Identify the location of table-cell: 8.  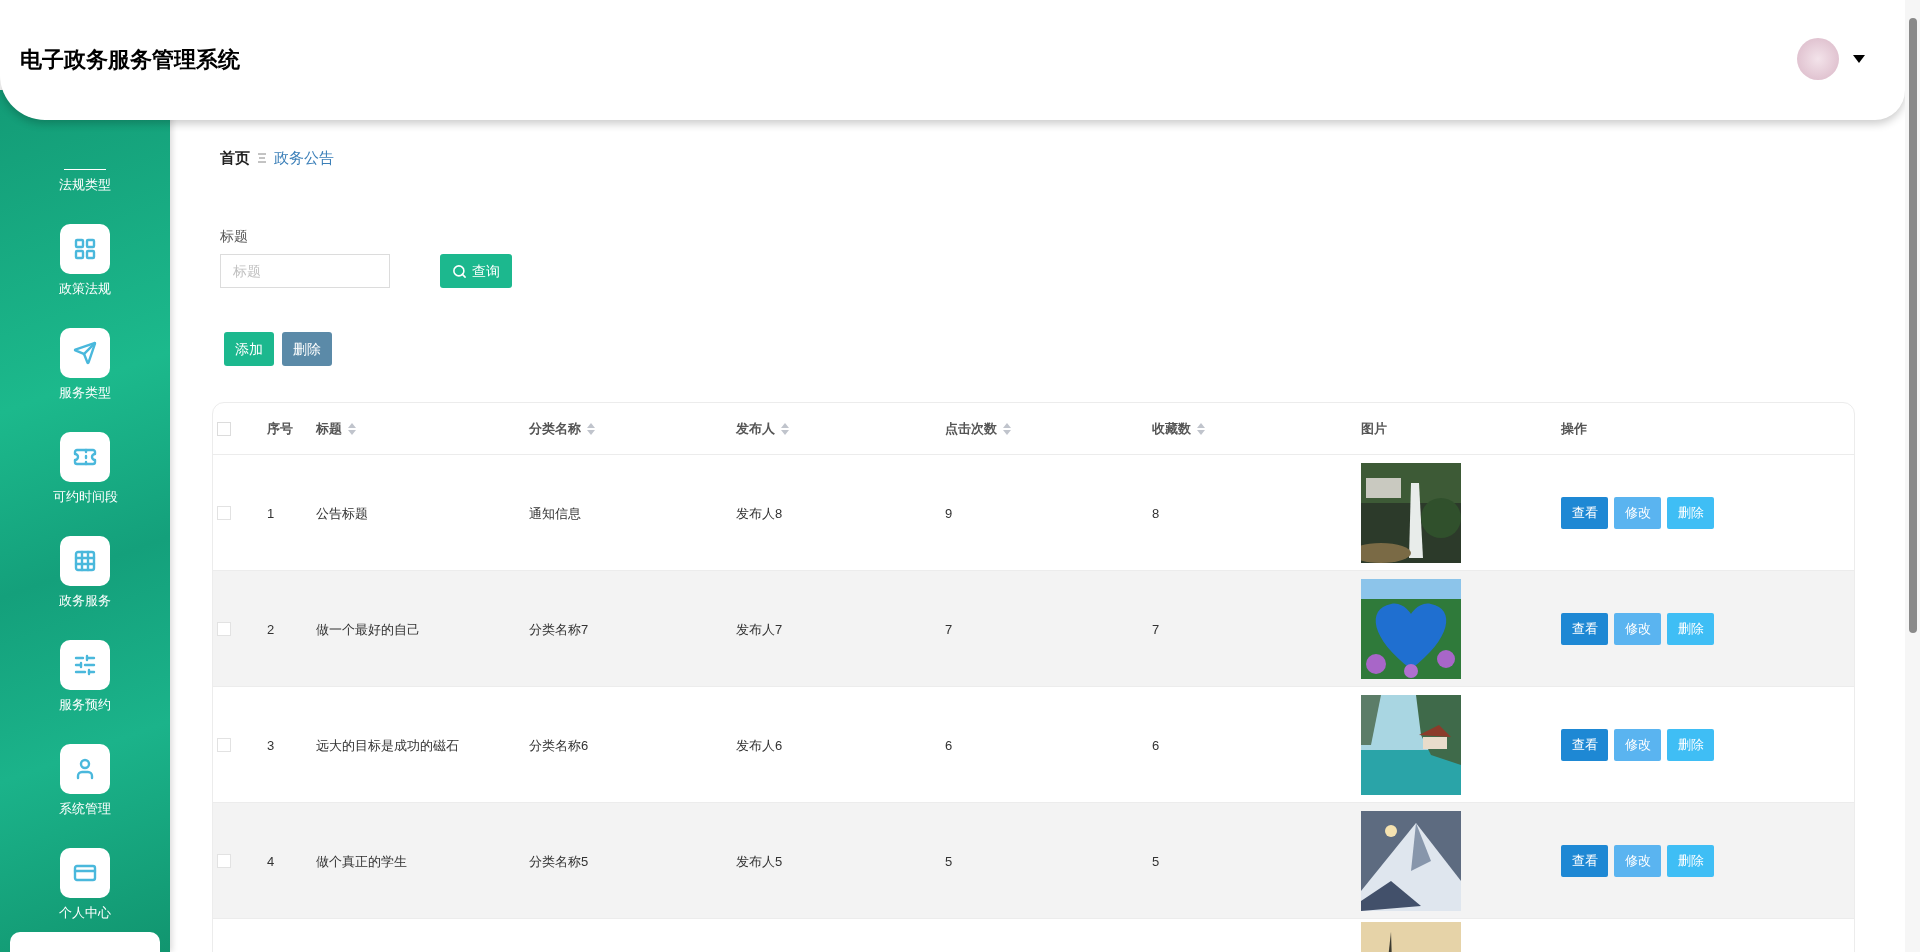
(1156, 513).